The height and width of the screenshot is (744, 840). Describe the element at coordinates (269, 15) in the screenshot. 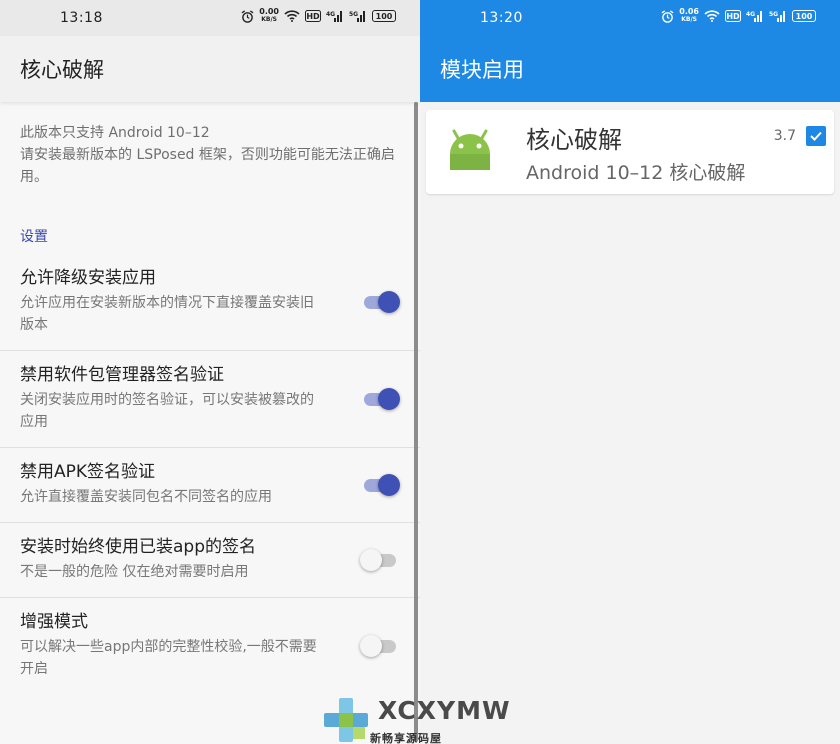

I see `net-speed: 0.00 KB/S` at that location.